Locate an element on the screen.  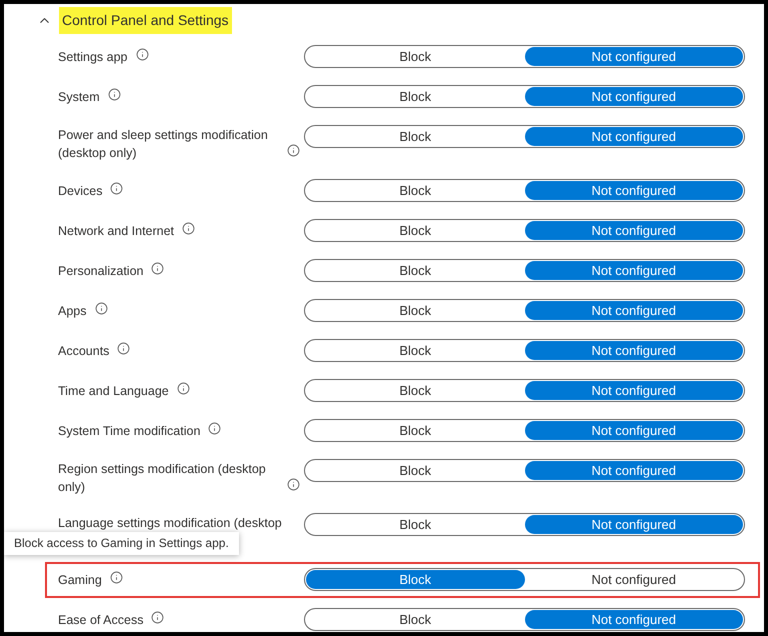
setting-label: Accounts is located at coordinates (84, 351).